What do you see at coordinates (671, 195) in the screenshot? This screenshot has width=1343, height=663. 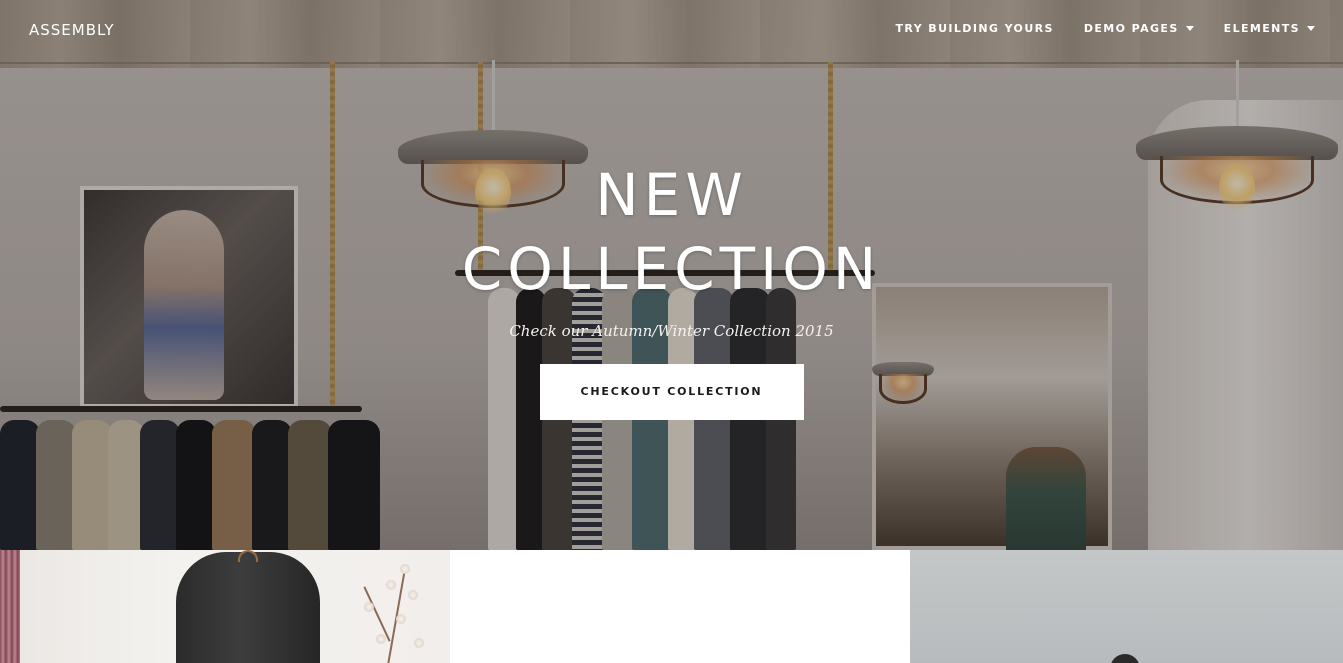 I see `hero-title-line-1: NEW` at bounding box center [671, 195].